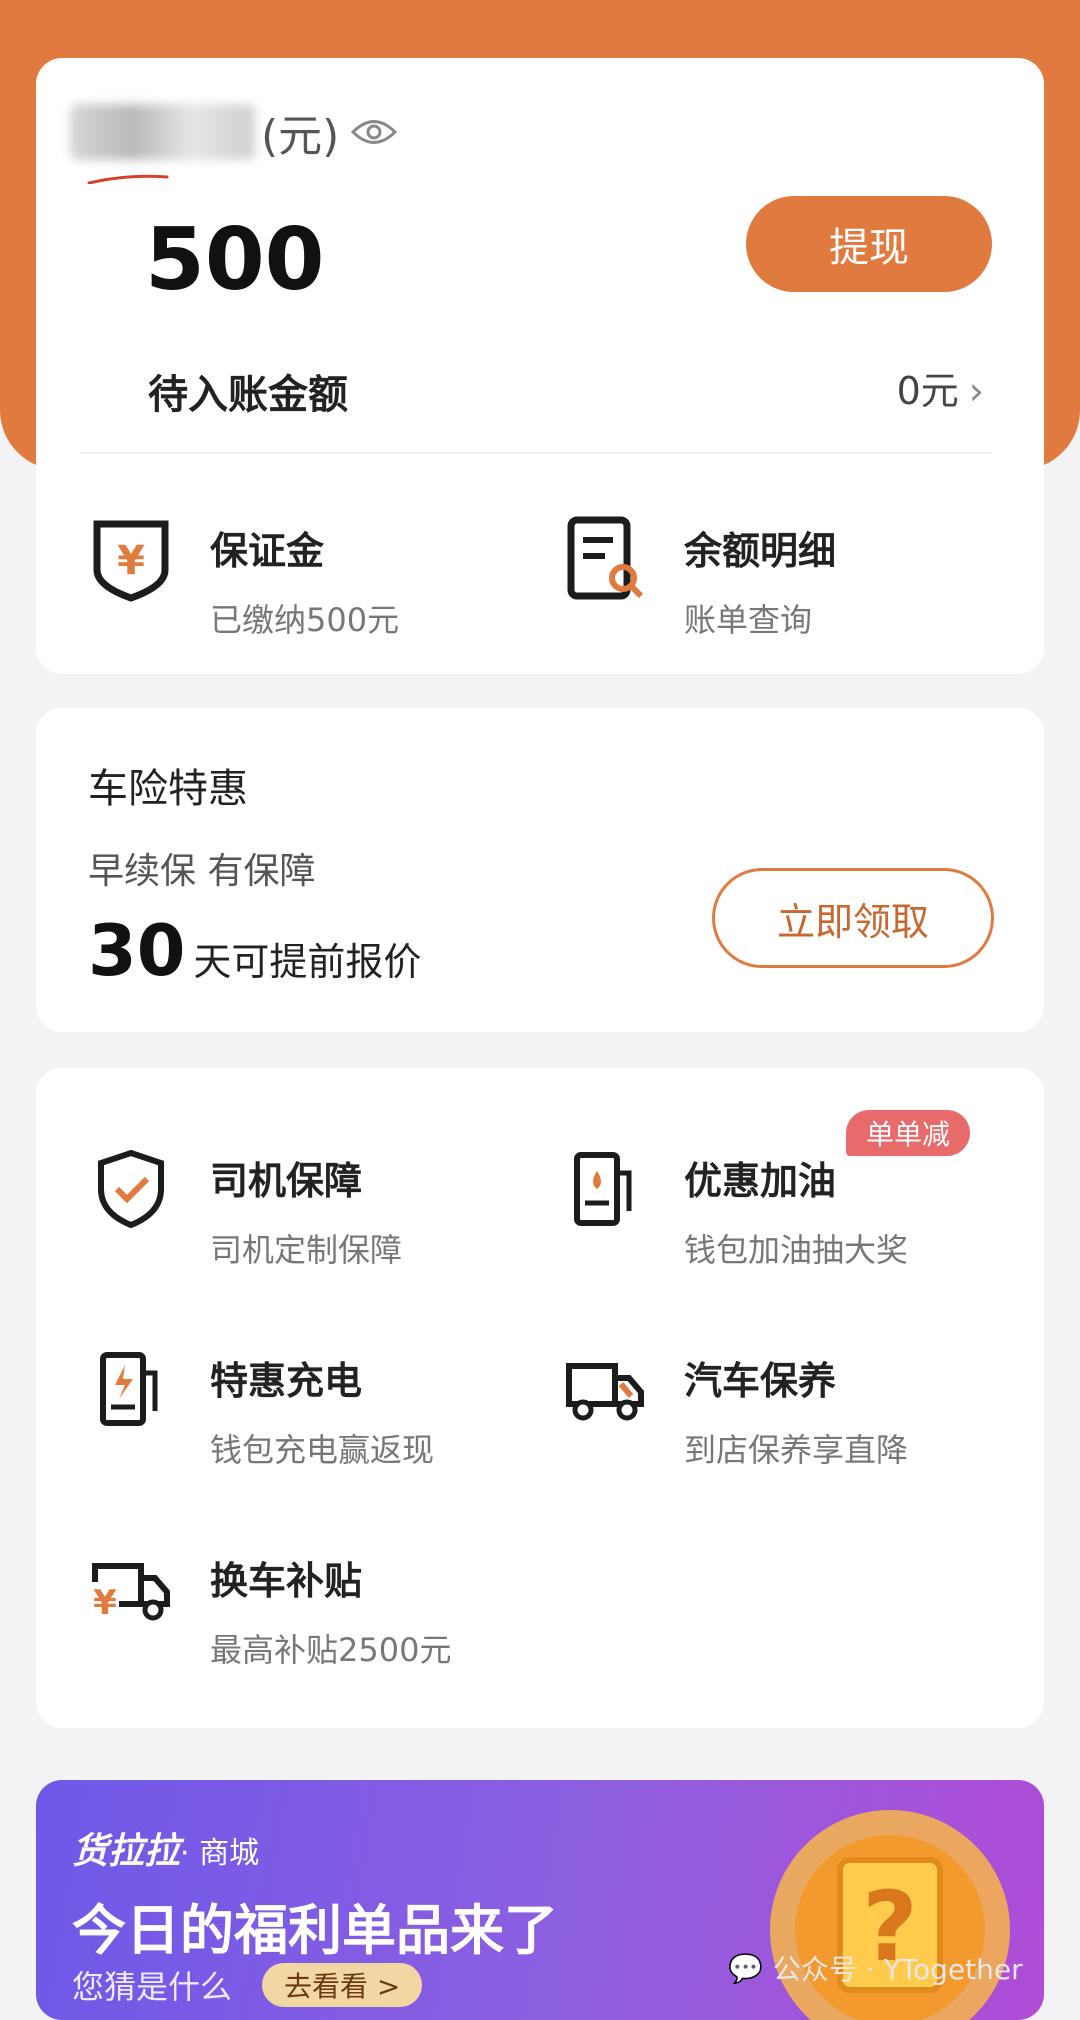  I want to click on brand-name: 货拉拉, so click(126, 1851).